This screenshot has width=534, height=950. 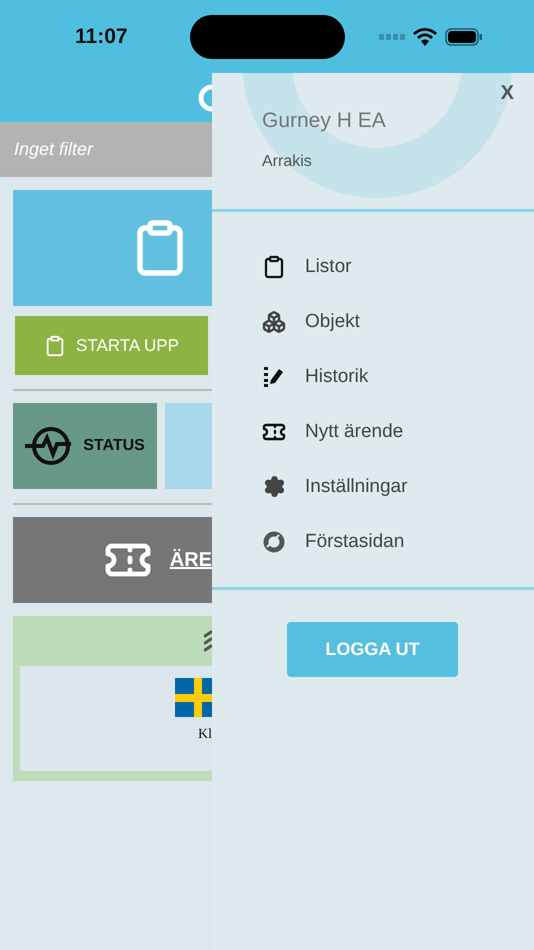 I want to click on menu-item: Inställningar, so click(x=398, y=486).